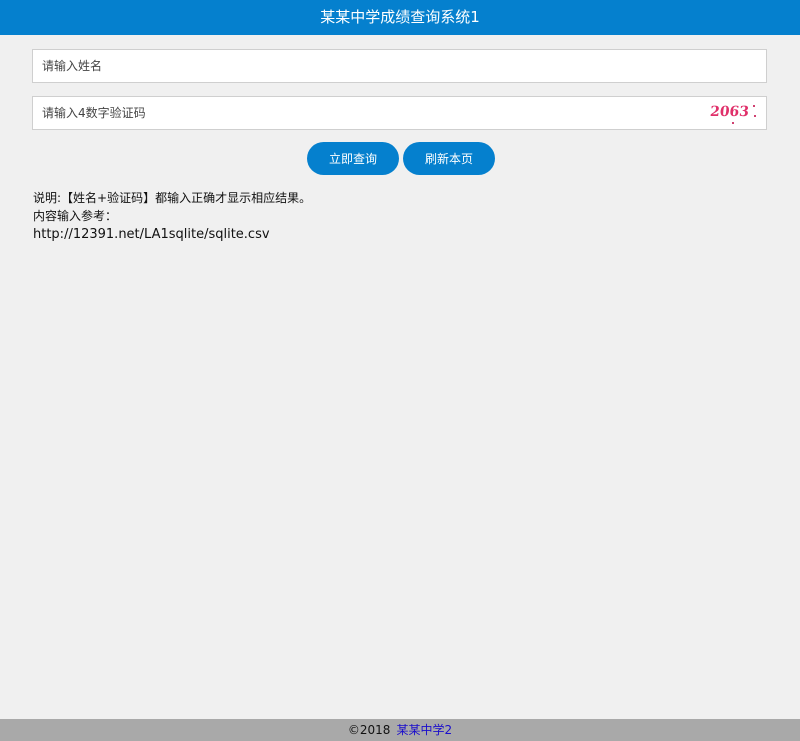 This screenshot has height=741, width=800. I want to click on reference-url: http://12391.net/LA1sqlite/sqlite.csv, so click(151, 234).